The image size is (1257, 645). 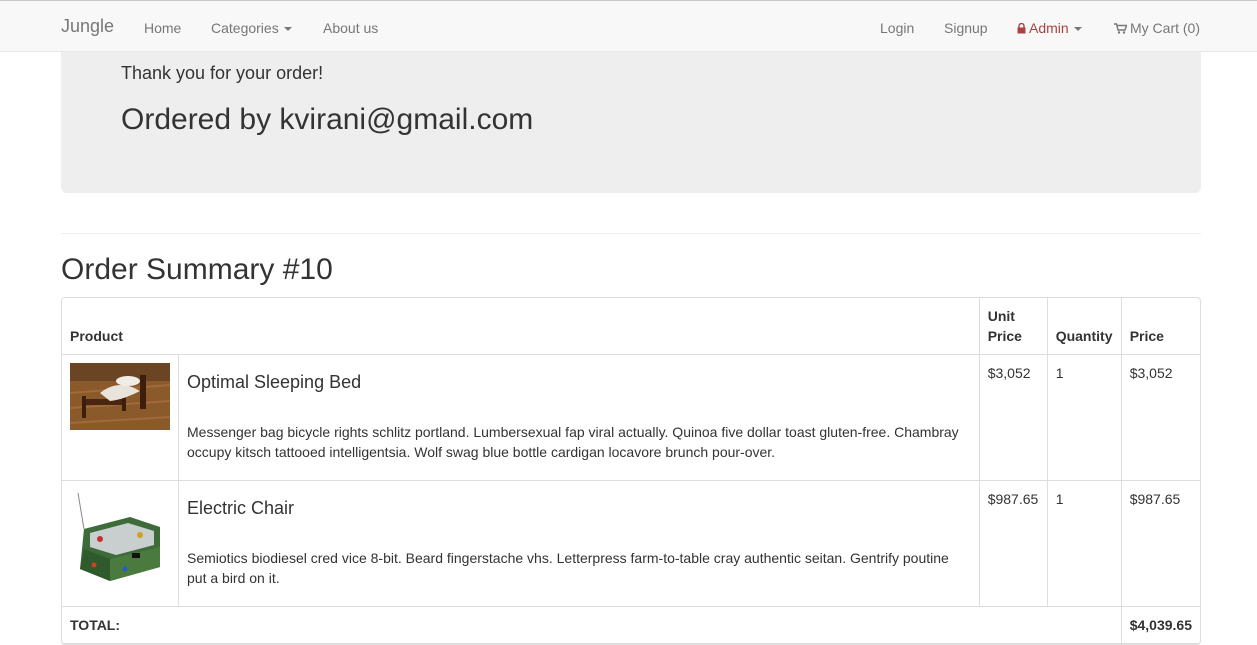 What do you see at coordinates (245, 28) in the screenshot?
I see `nav-categories-label: Categories` at bounding box center [245, 28].